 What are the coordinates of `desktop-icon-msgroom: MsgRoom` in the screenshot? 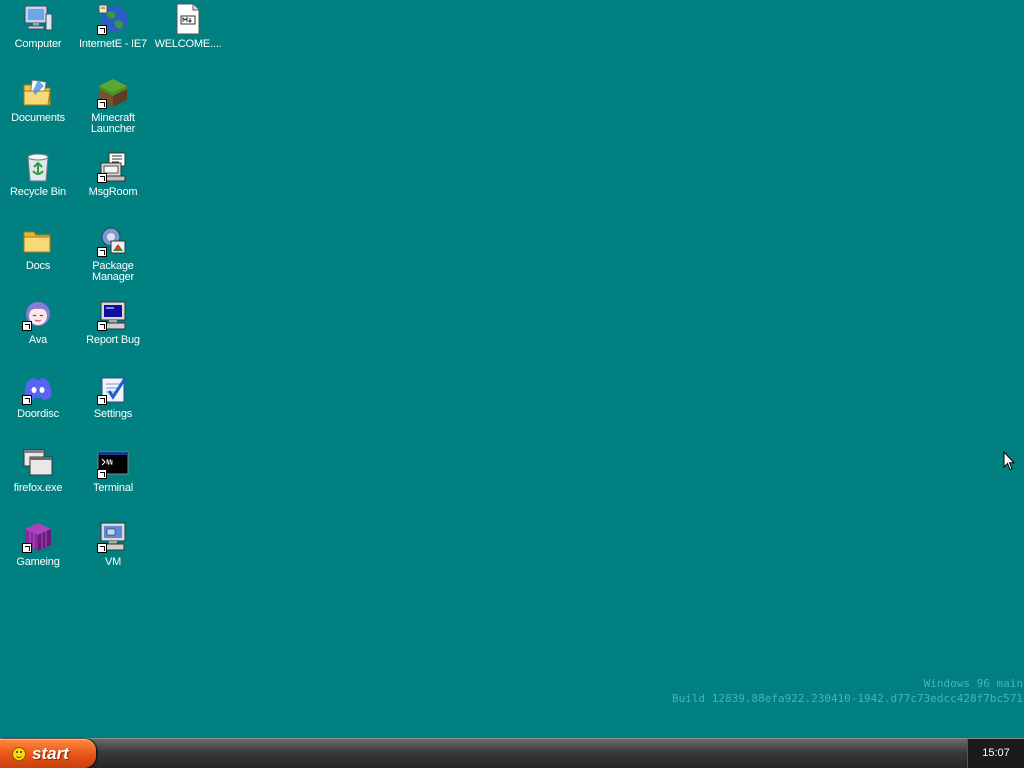 It's located at (113, 173).